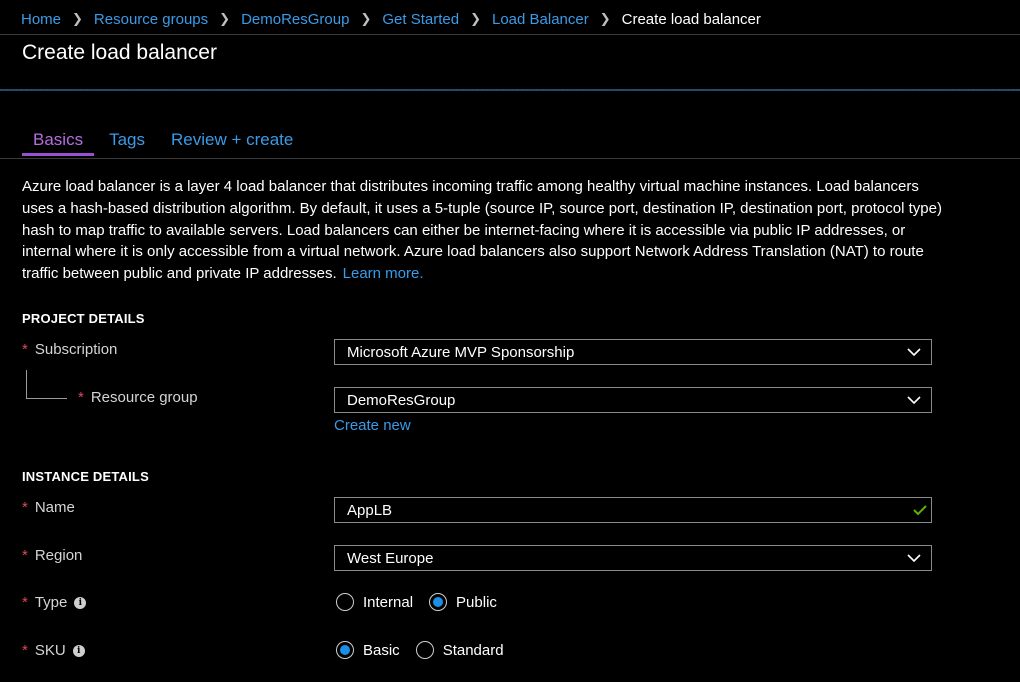  Describe the element at coordinates (633, 510) in the screenshot. I see `name-input: AppLB` at that location.